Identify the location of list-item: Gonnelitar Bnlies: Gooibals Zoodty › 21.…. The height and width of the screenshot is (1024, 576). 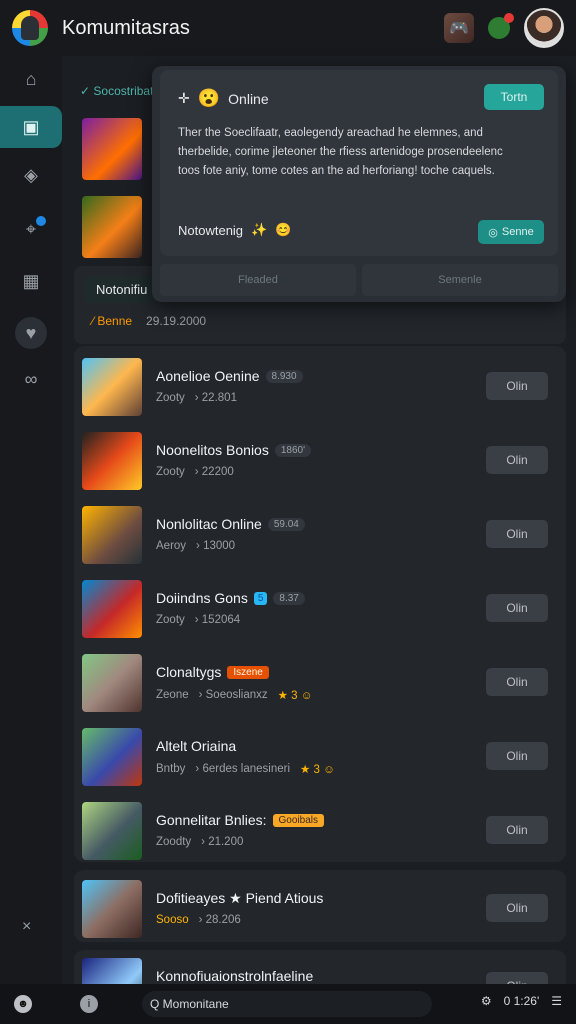
(320, 831).